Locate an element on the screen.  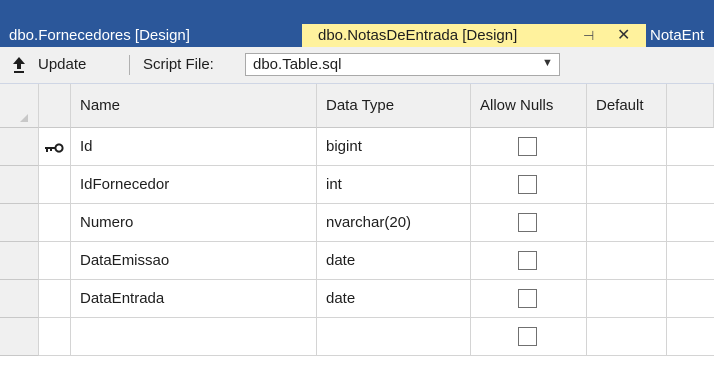
select-all-corner is located at coordinates (19, 106).